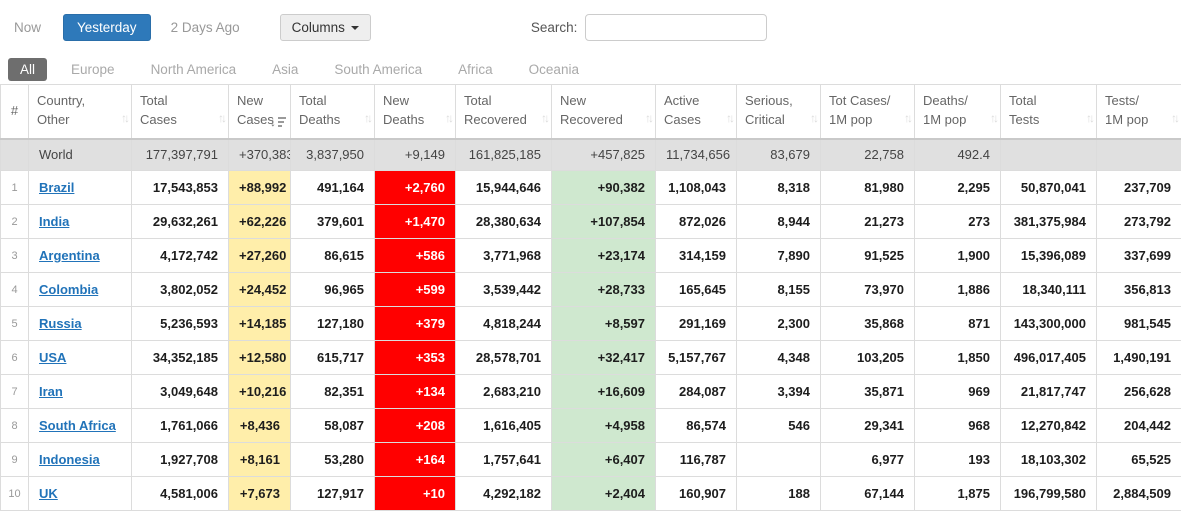 The image size is (1181, 511). I want to click on two-days-ago-button: 2 Days Ago, so click(205, 27).